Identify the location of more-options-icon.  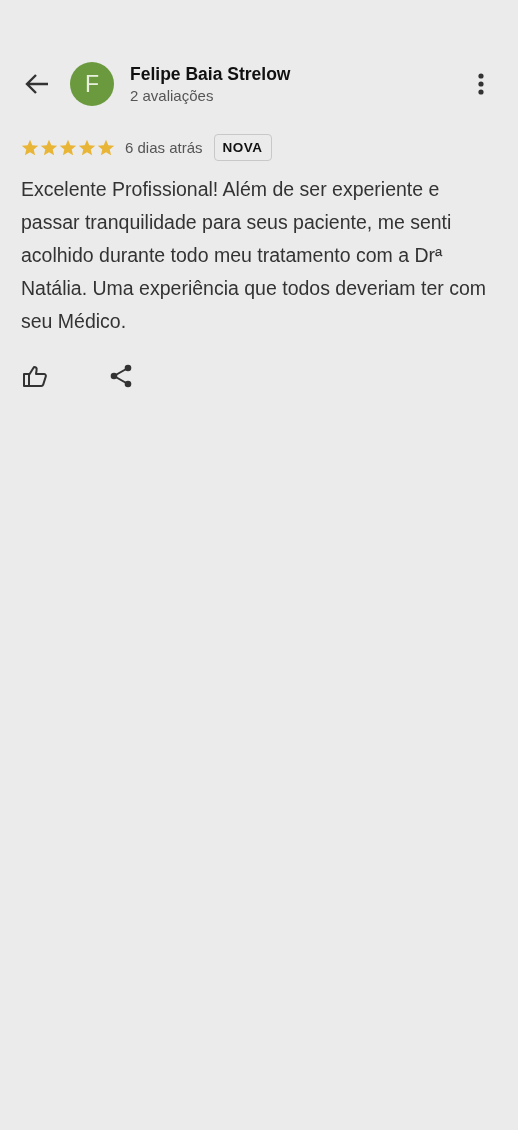
(481, 84).